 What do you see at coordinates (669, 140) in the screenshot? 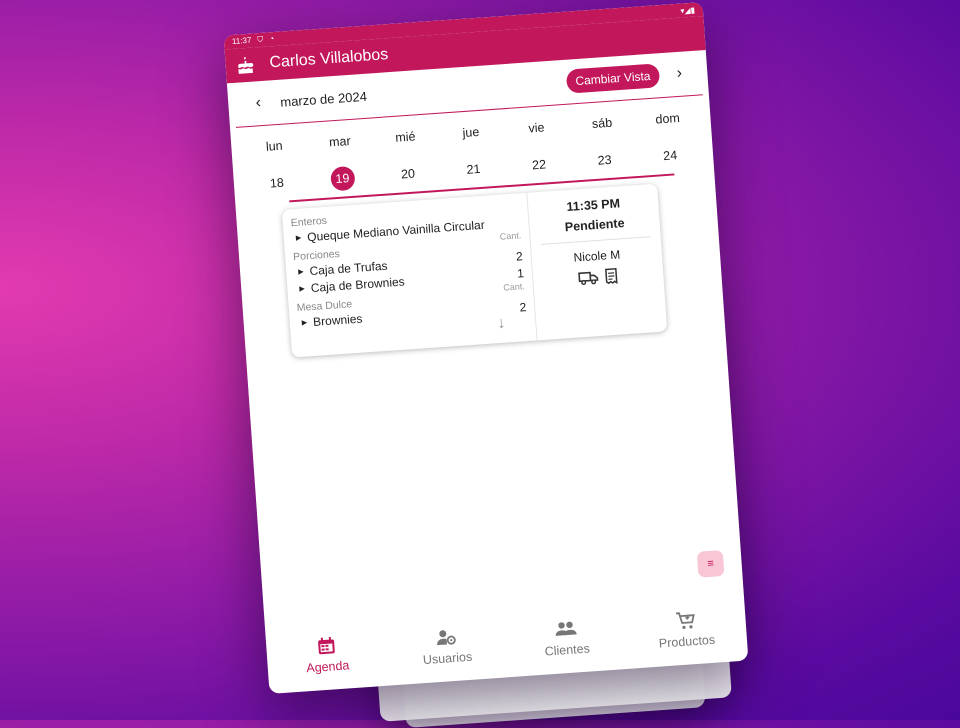
I see `day-sun: dom 24` at bounding box center [669, 140].